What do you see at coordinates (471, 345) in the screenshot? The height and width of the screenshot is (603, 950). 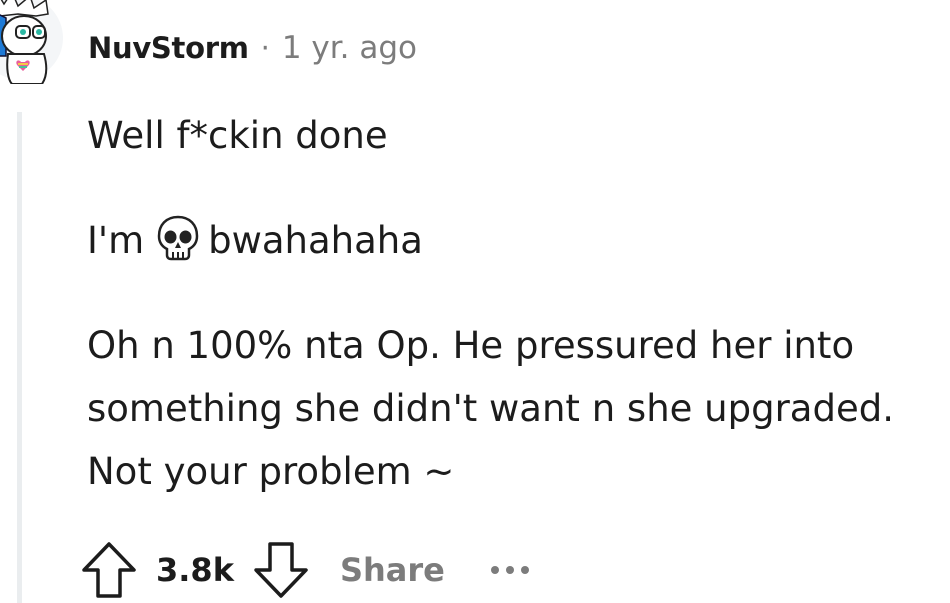 I see `comment-paragraph: Oh n 100% nta Op. He pressured her into` at bounding box center [471, 345].